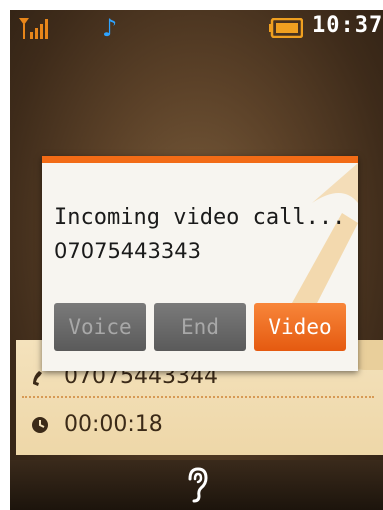 This screenshot has height=510, width=383. What do you see at coordinates (300, 327) in the screenshot?
I see `video-button: Video` at bounding box center [300, 327].